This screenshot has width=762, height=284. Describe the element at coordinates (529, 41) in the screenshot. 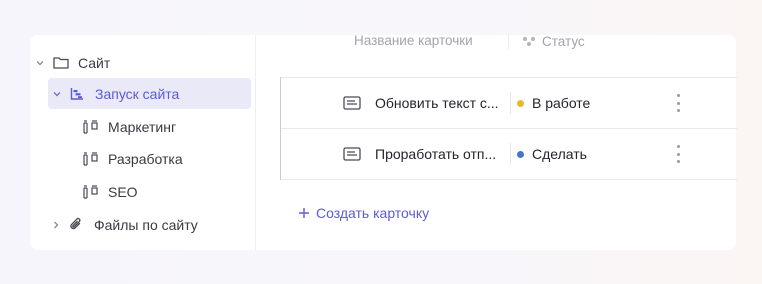

I see `status-dots-icon` at that location.